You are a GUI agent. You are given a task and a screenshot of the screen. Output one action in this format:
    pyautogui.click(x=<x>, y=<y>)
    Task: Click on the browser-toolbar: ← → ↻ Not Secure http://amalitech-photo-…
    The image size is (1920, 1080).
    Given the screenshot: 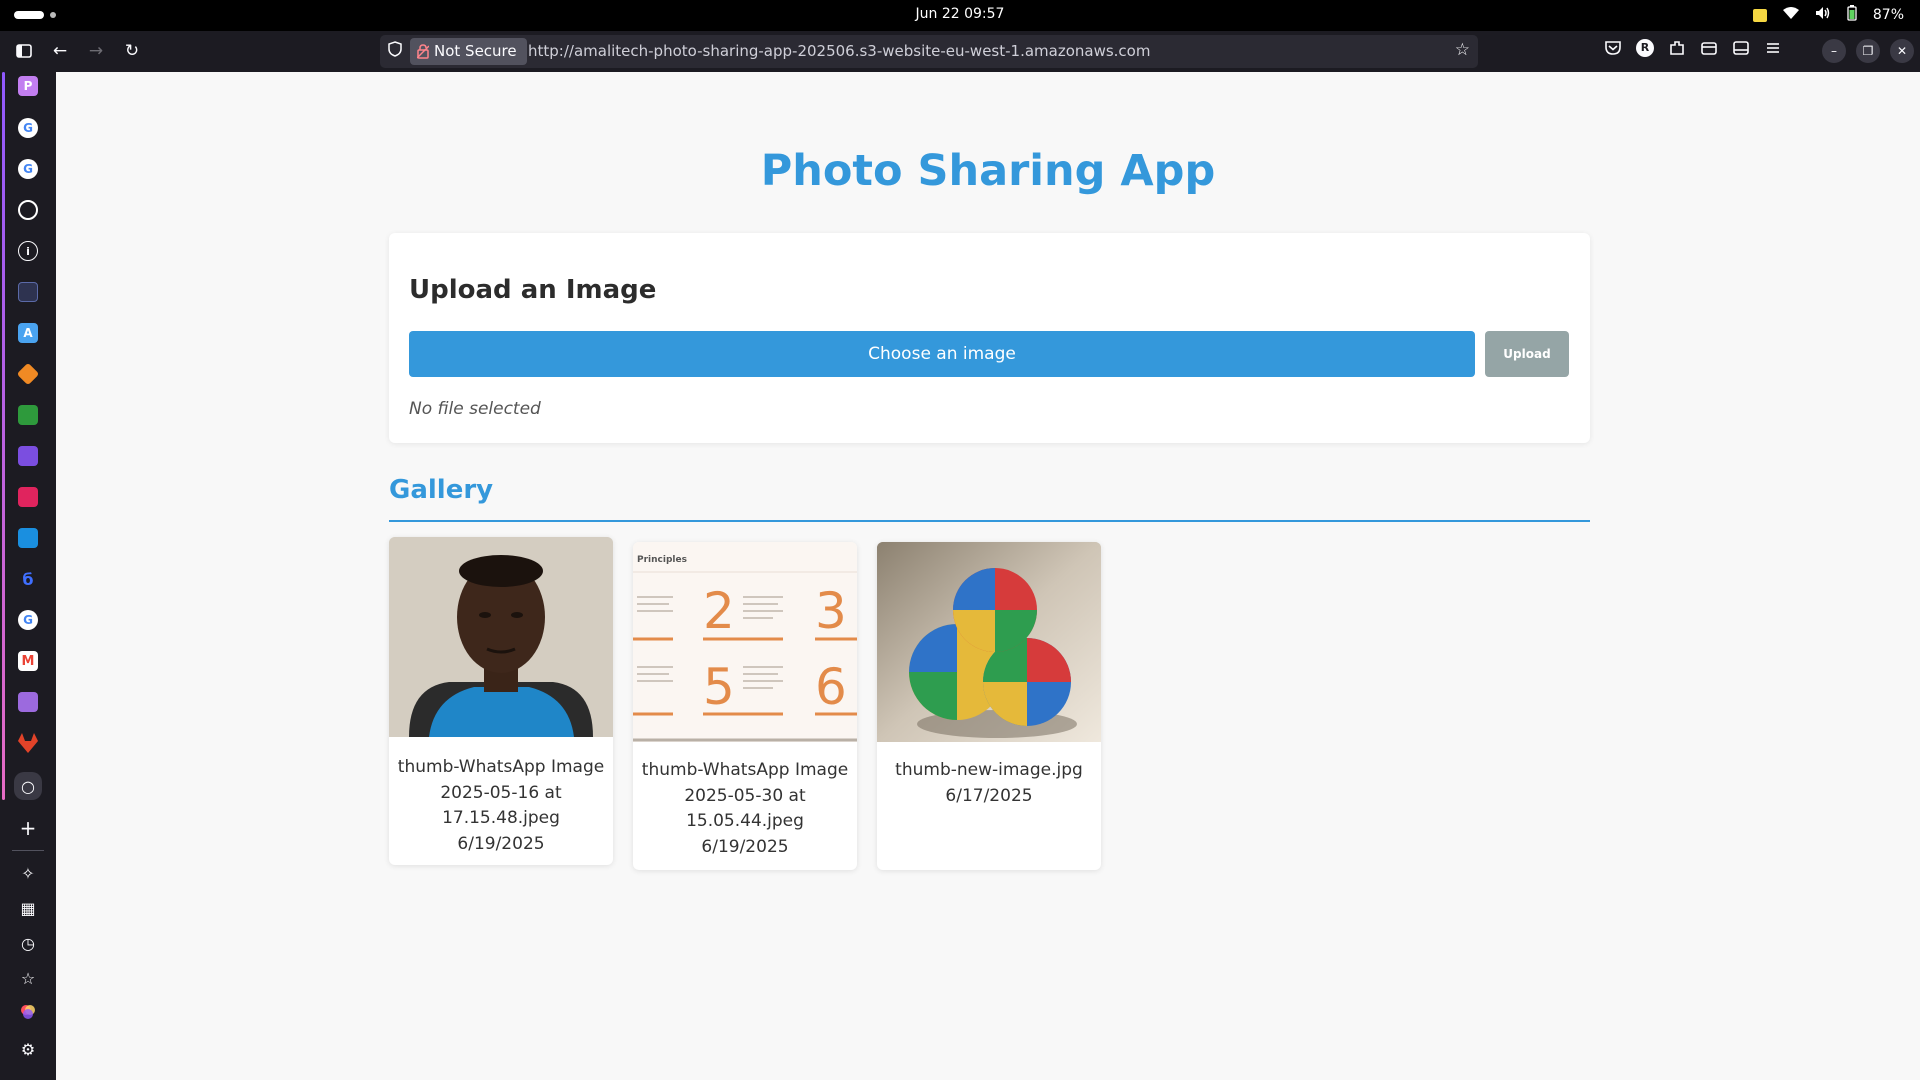 What is the action you would take?
    pyautogui.click(x=960, y=51)
    